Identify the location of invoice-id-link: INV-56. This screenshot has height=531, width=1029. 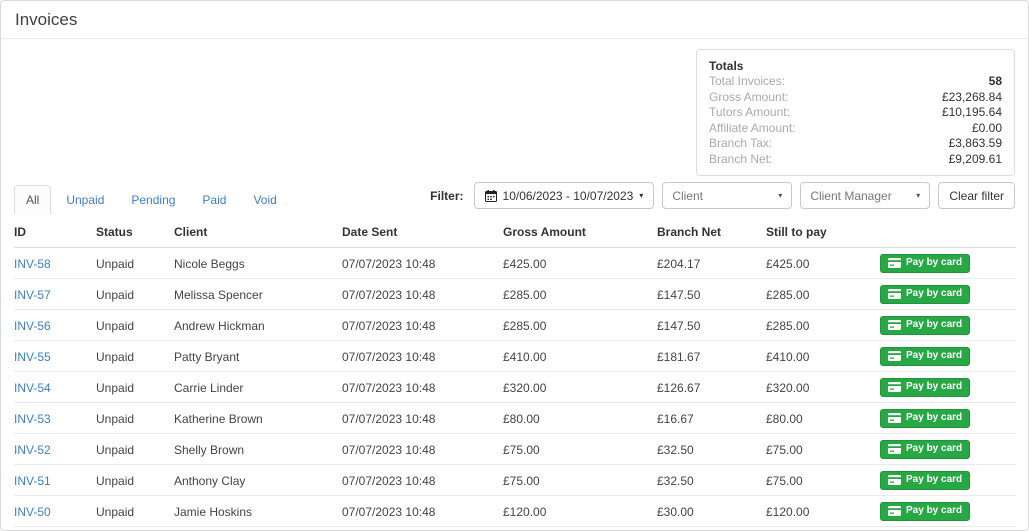
(32, 326).